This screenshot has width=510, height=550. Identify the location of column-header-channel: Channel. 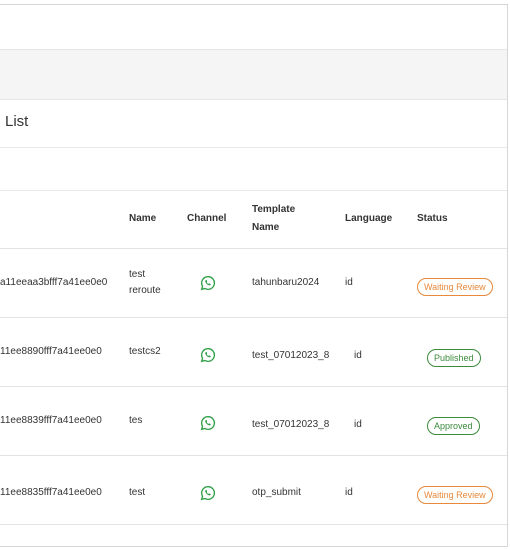
(206, 219).